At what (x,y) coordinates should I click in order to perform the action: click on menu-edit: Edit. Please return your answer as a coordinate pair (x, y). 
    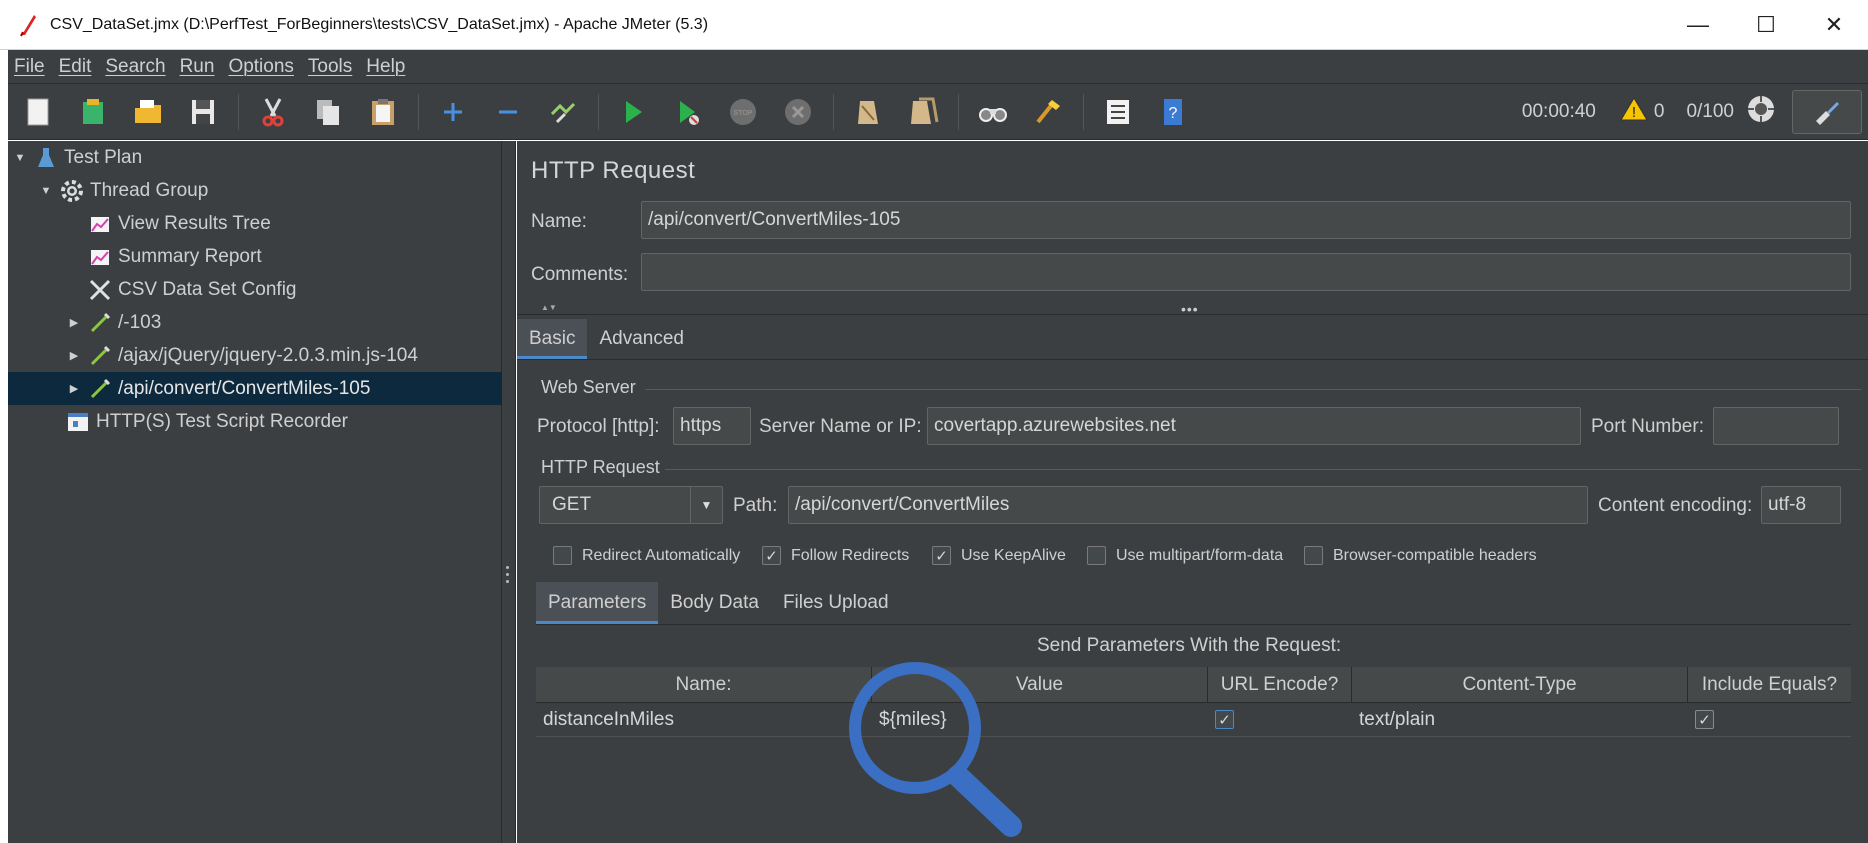
    Looking at the image, I should click on (75, 67).